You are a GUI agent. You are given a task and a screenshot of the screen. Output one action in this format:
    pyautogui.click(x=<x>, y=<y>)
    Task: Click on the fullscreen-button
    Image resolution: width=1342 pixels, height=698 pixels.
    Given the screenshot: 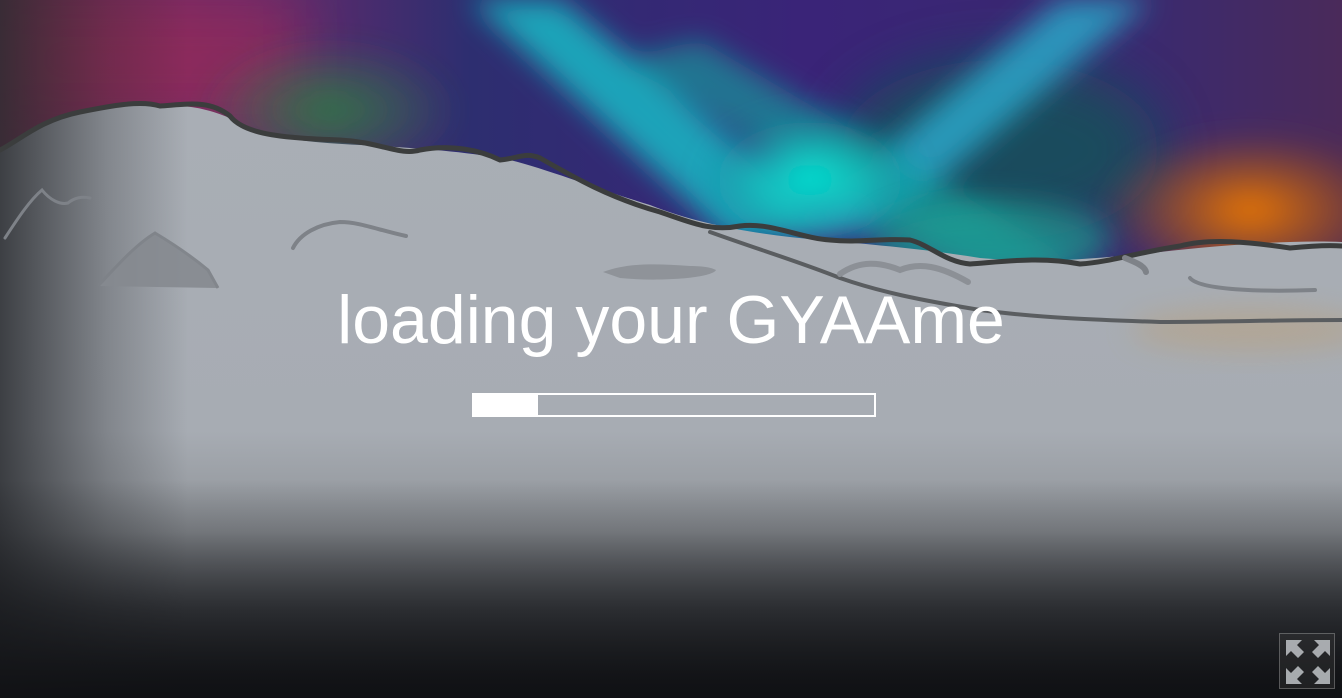 What is the action you would take?
    pyautogui.click(x=1307, y=661)
    